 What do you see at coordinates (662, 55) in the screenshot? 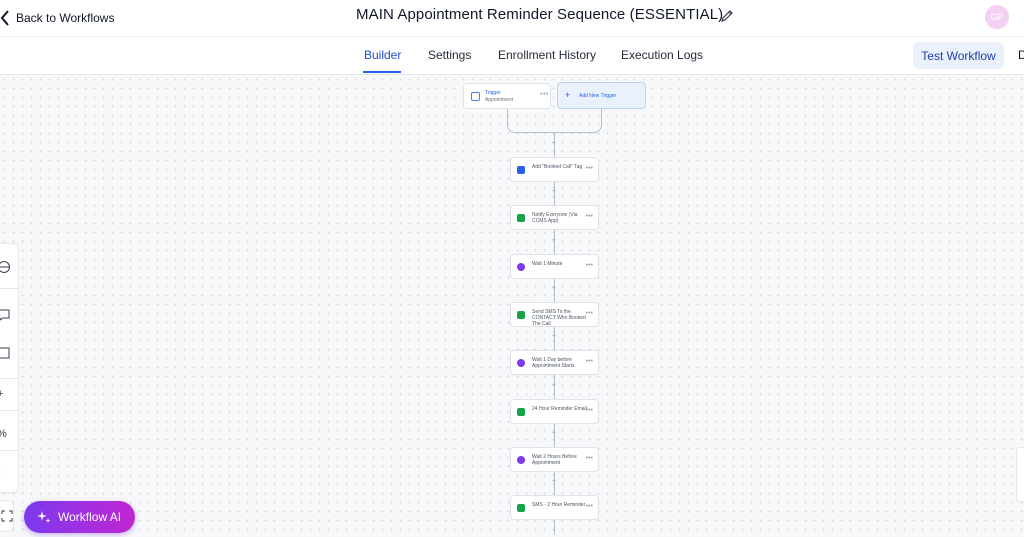
I see `tab-execution-logs: Execution Logs` at bounding box center [662, 55].